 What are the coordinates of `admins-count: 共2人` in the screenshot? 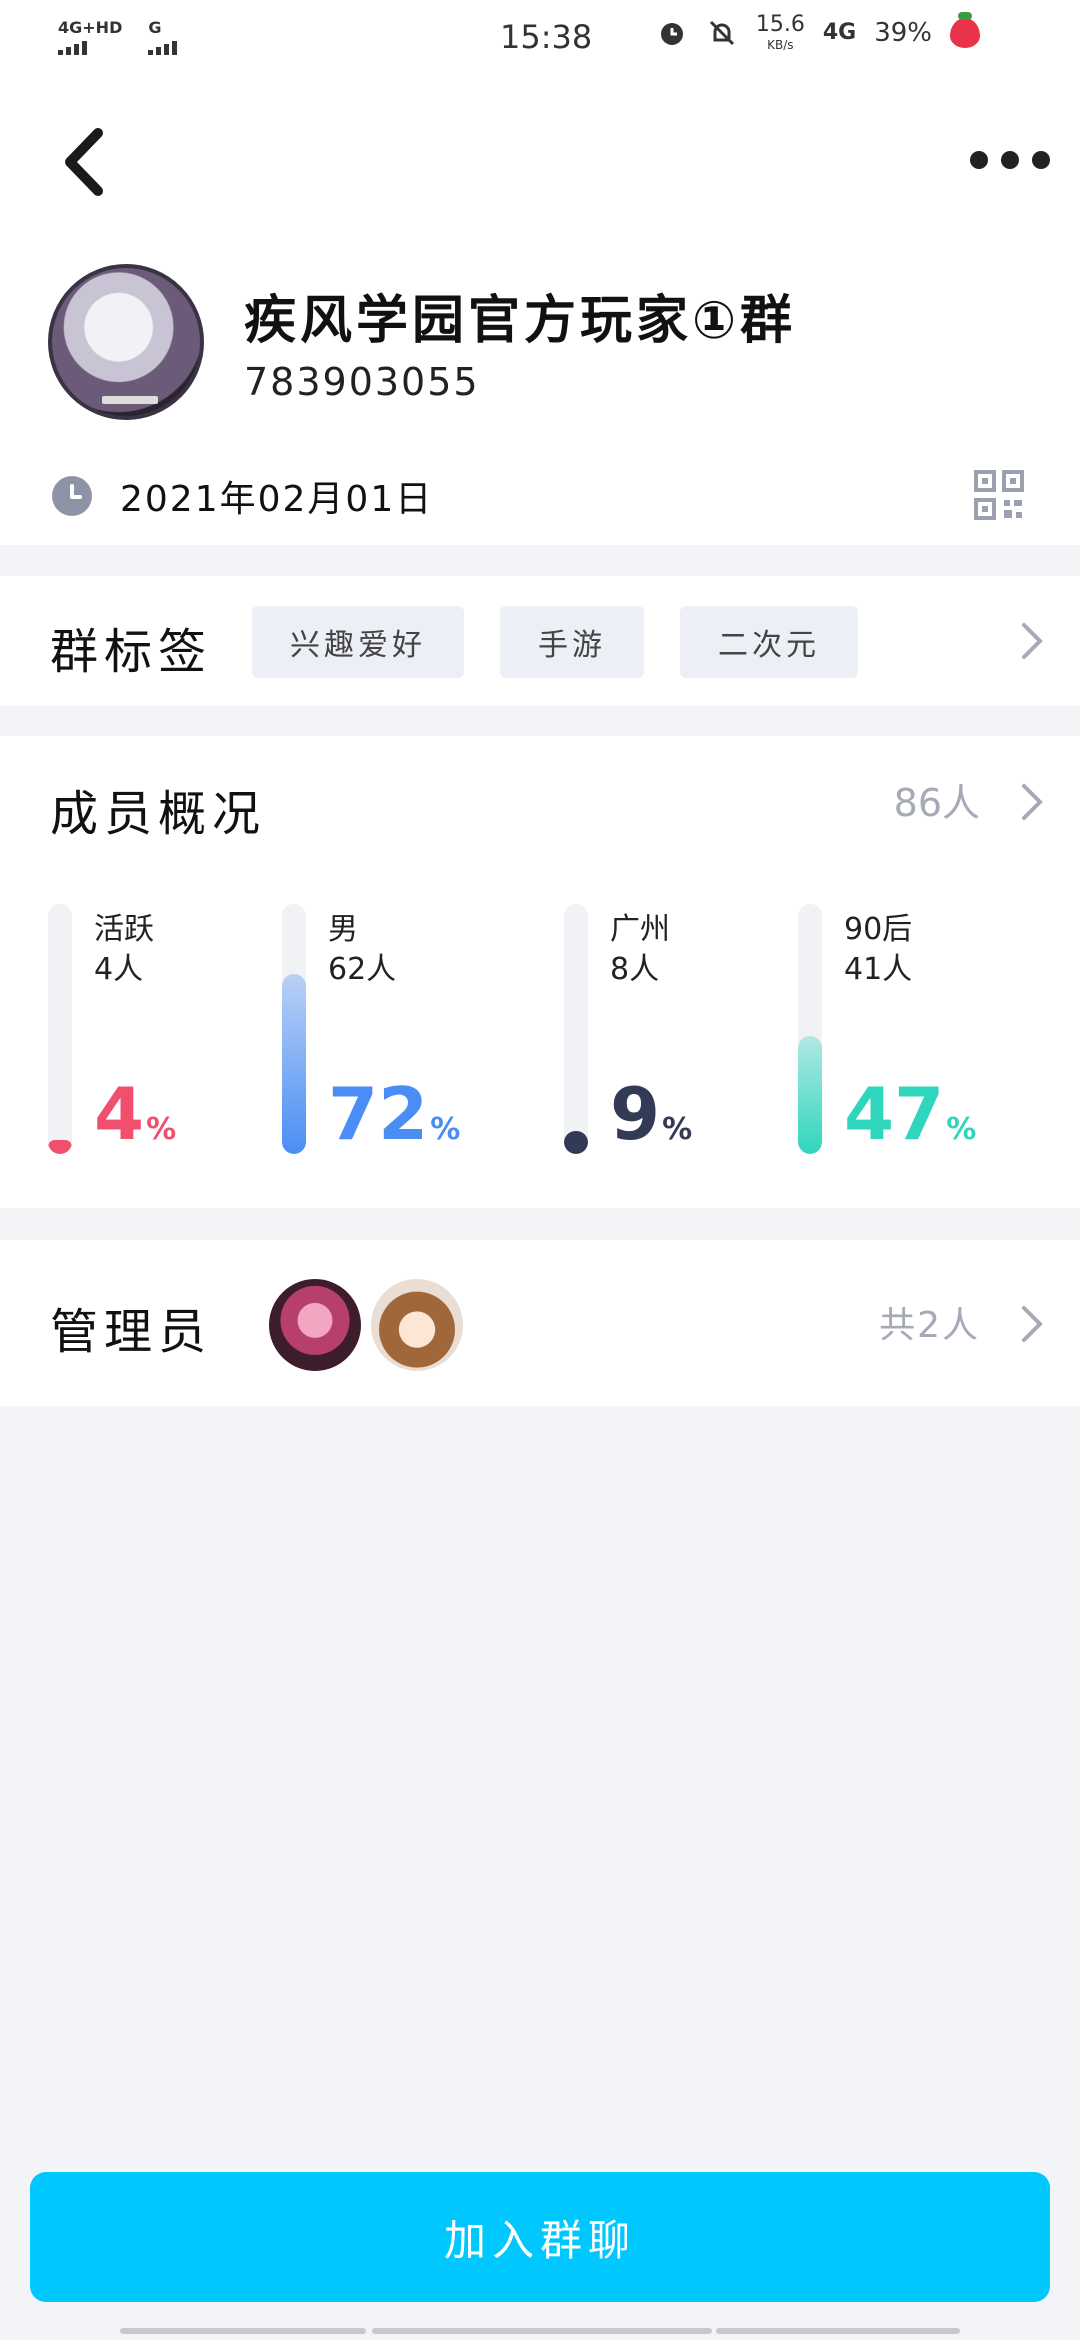 It's located at (929, 1325).